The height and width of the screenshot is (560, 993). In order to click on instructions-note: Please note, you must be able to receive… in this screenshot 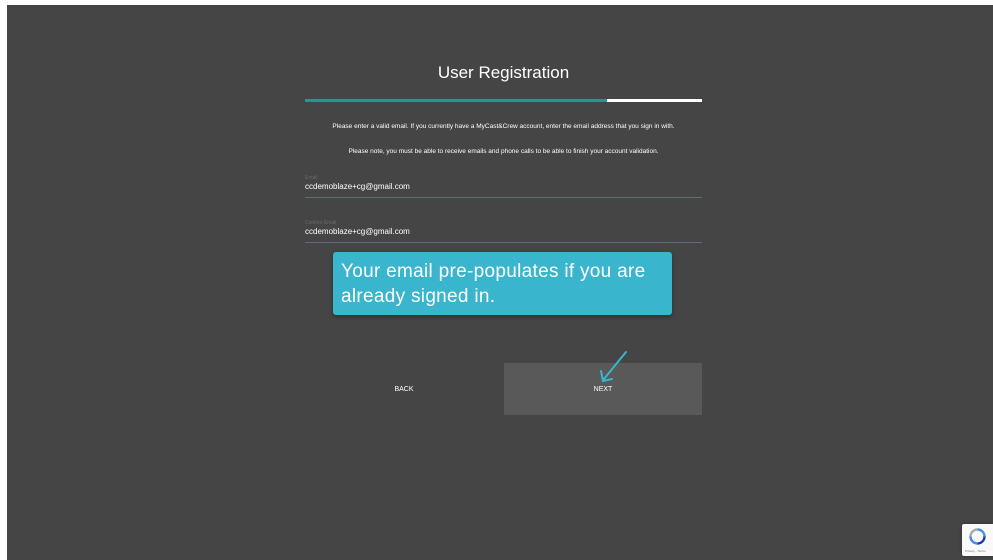, I will do `click(503, 151)`.